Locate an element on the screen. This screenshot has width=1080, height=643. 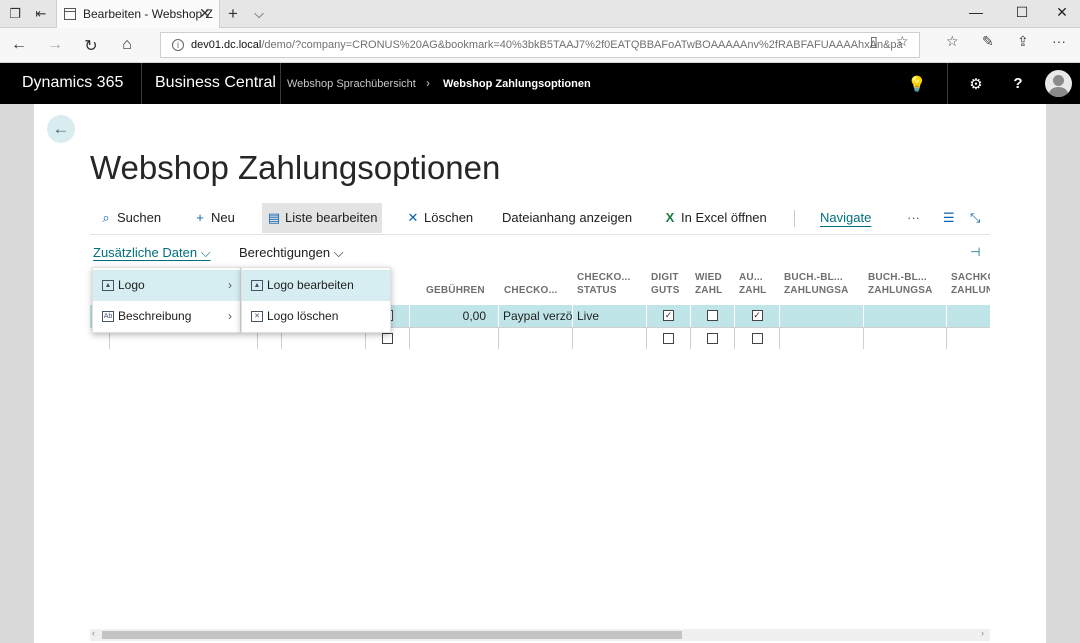
open-in-excel-button: X In Excel öffnen is located at coordinates (714, 218).